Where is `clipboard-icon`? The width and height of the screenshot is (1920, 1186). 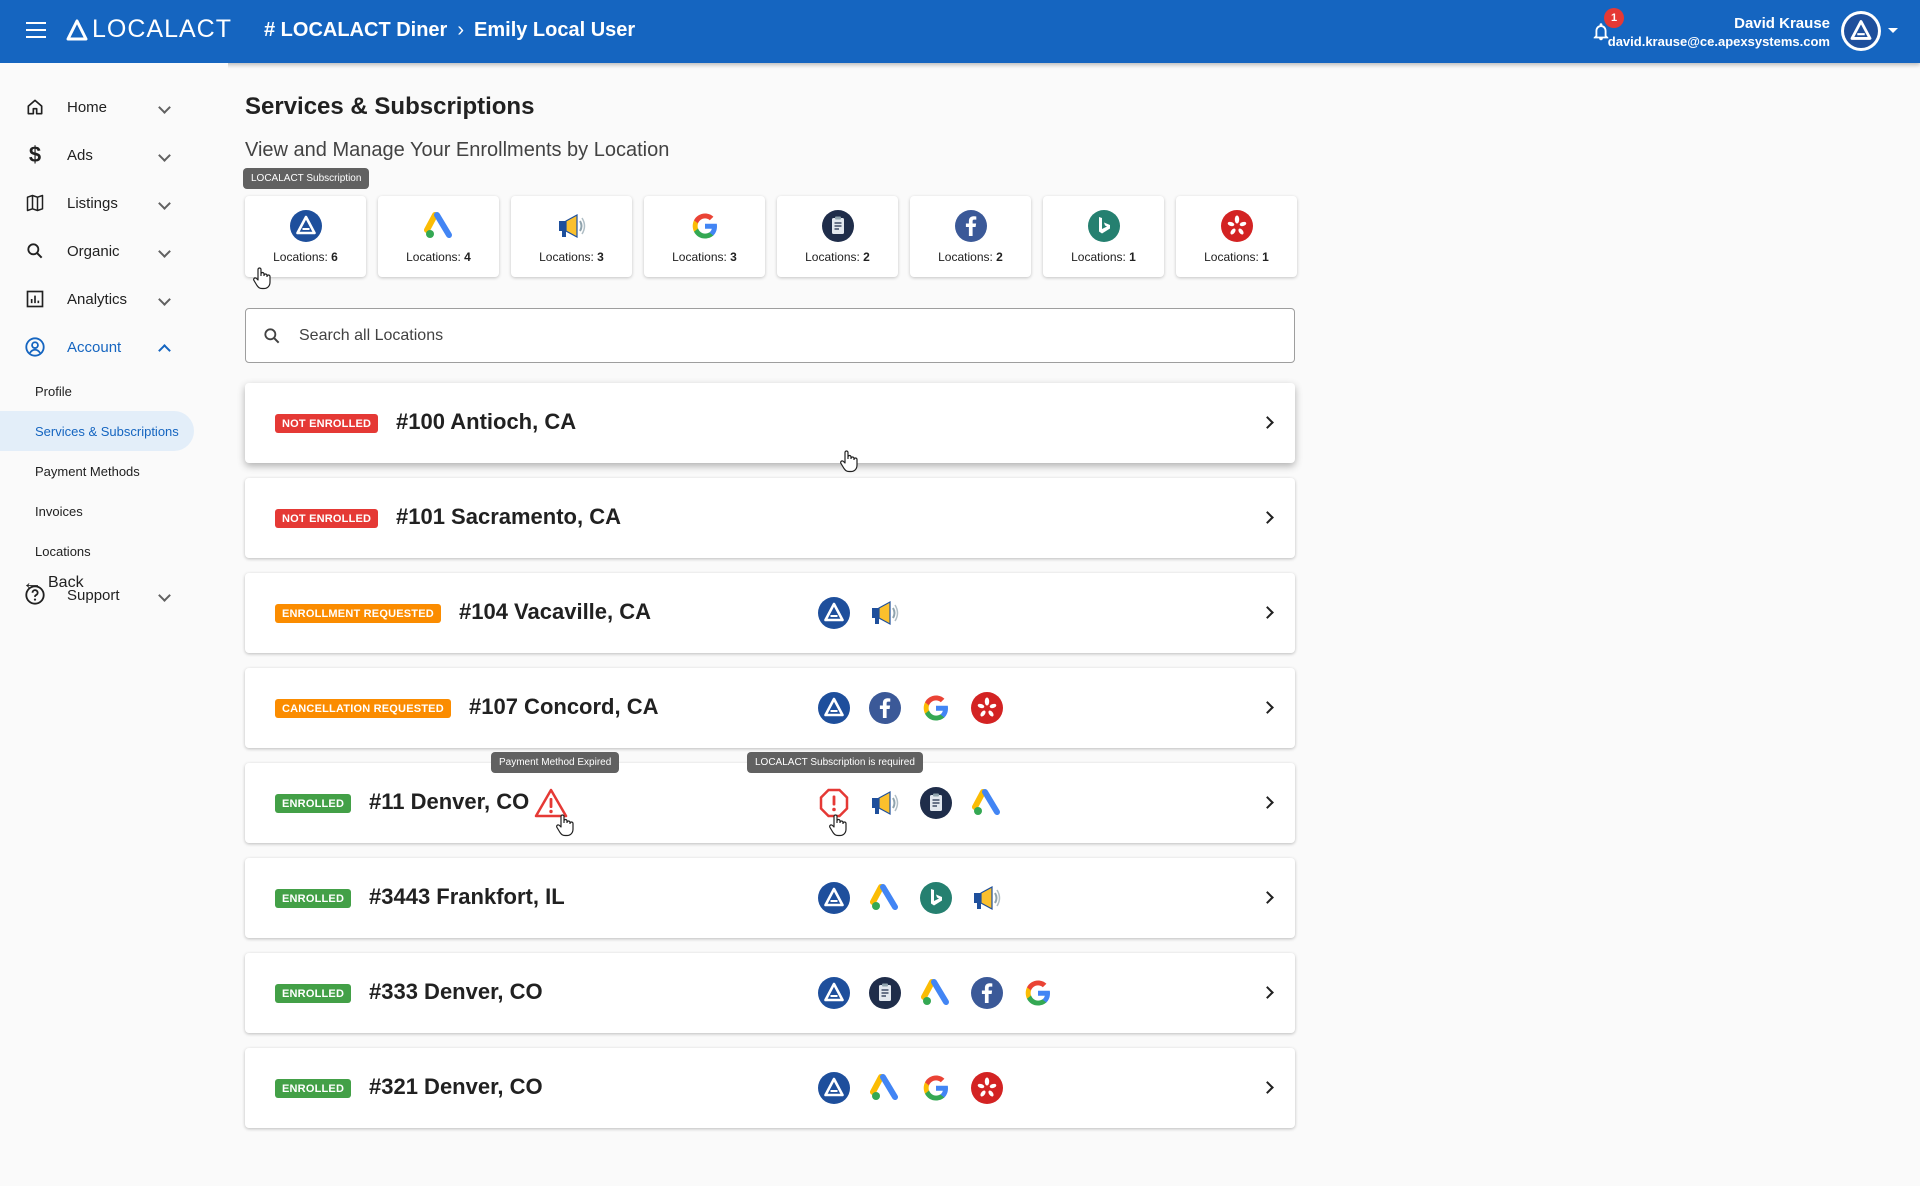
clipboard-icon is located at coordinates (885, 993).